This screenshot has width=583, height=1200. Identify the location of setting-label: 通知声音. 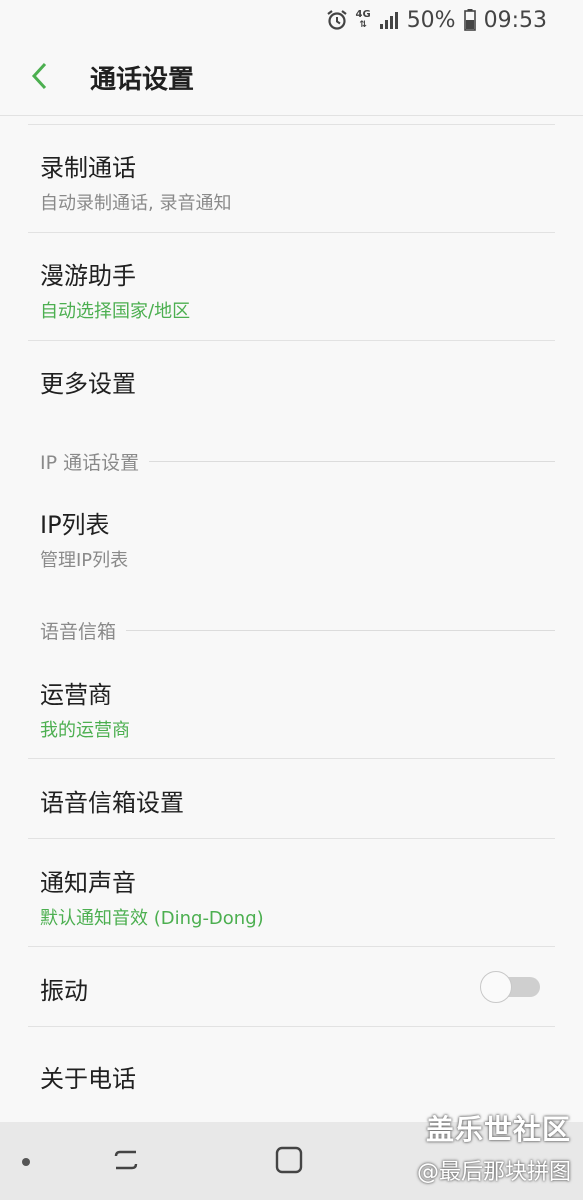
(88, 883).